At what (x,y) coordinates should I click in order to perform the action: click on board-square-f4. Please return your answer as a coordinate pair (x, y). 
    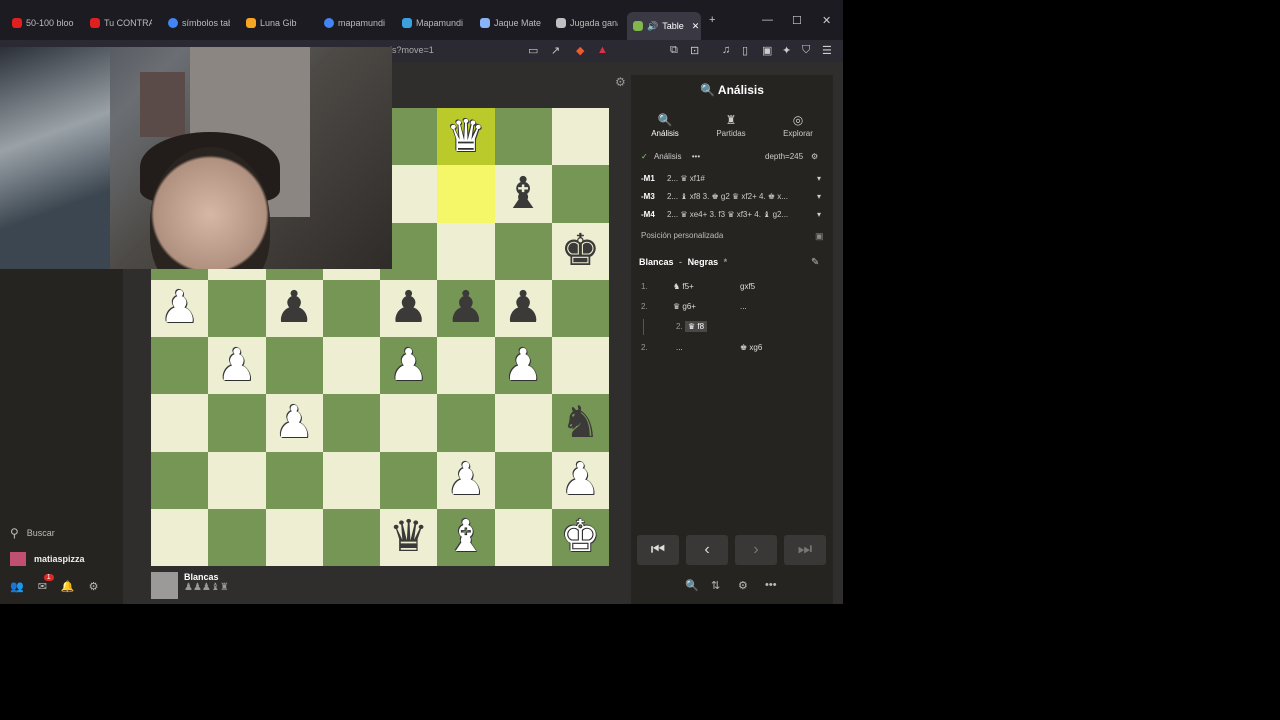
    Looking at the image, I should click on (466, 366).